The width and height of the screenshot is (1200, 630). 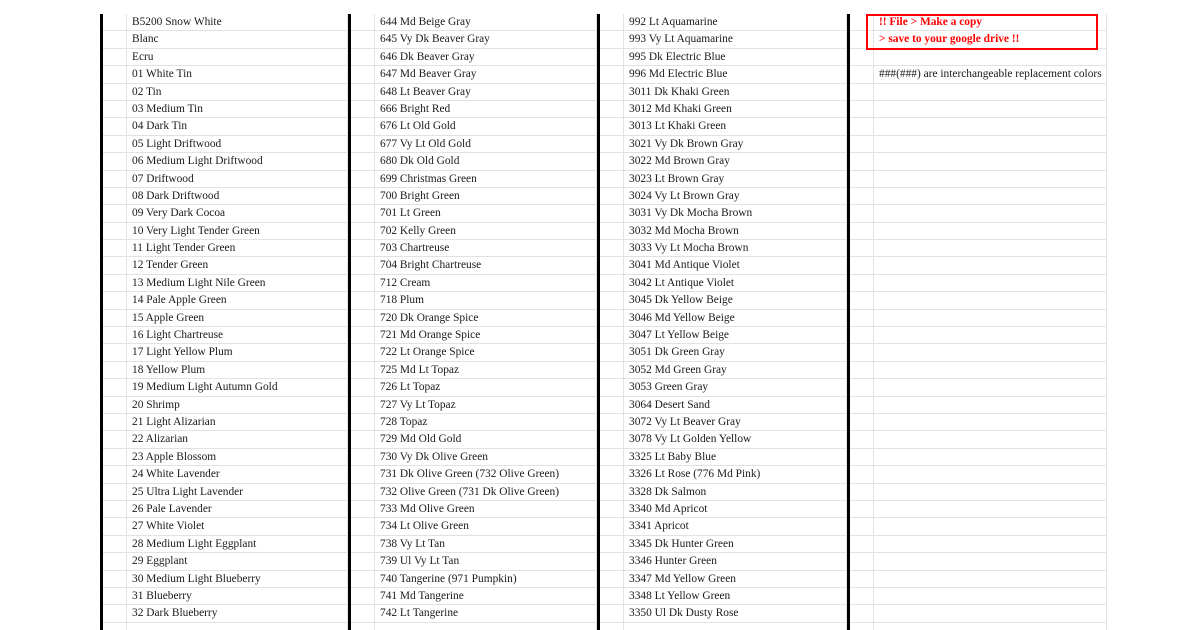 I want to click on grid-cell: 06 Medium Light Driftwood, so click(x=237, y=162).